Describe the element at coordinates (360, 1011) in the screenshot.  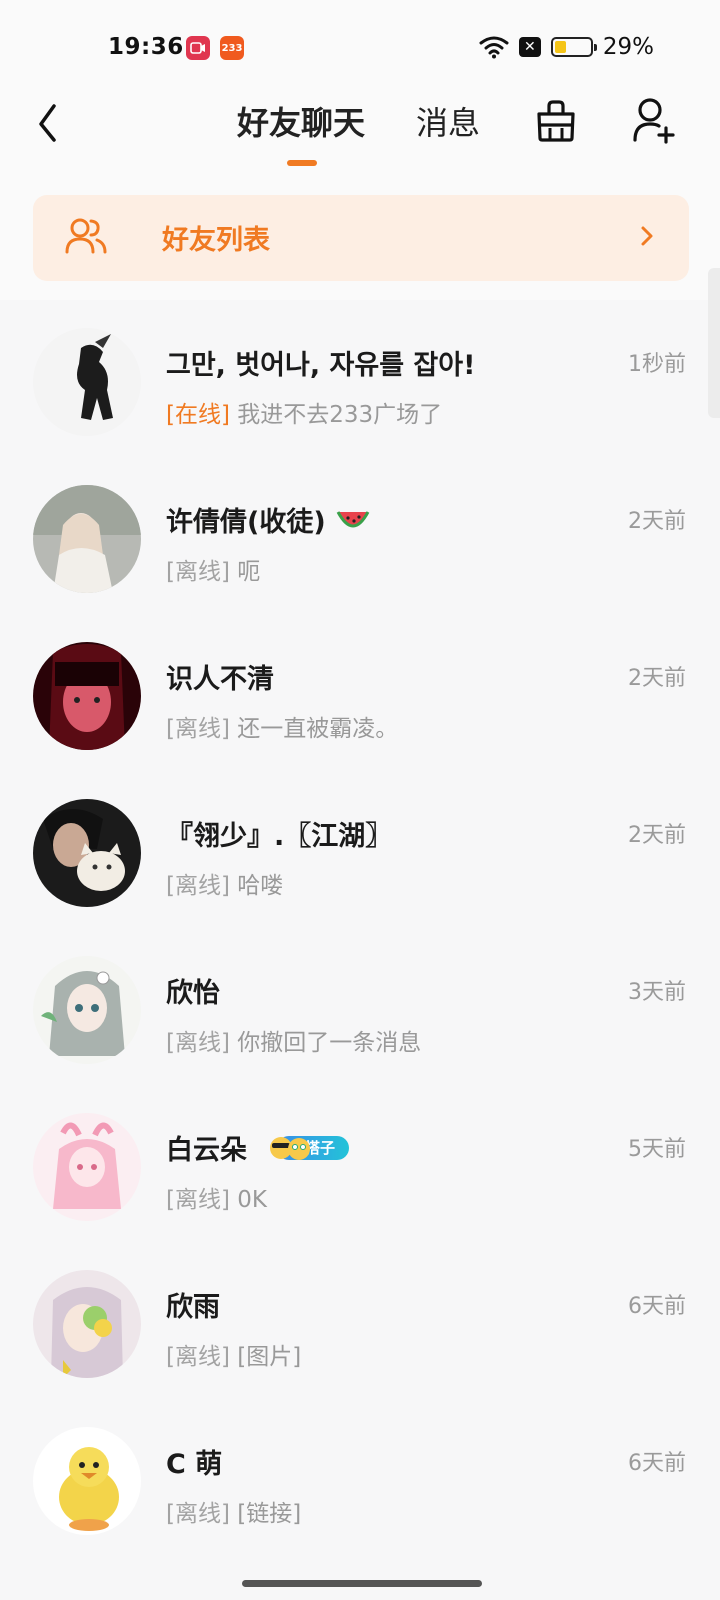
I see `chat-row: 欣怡 3天前 [离线] 你撤回了一条消息` at that location.